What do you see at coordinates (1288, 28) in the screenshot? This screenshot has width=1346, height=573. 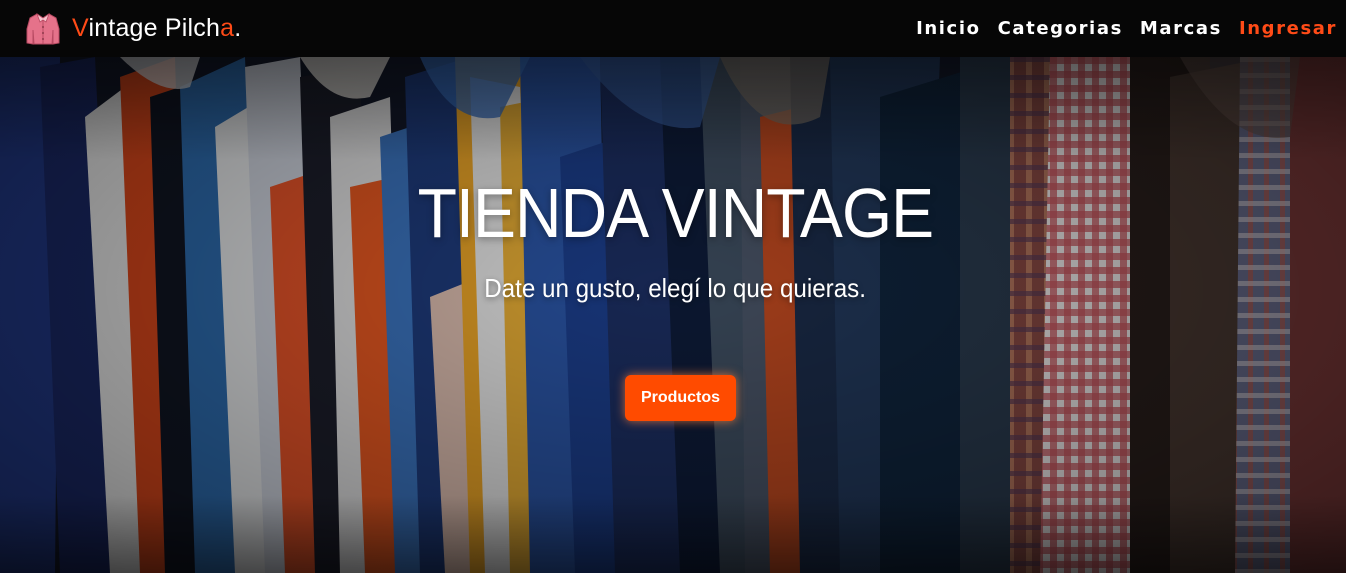 I see `nav-link-ingresar: Ingresar` at bounding box center [1288, 28].